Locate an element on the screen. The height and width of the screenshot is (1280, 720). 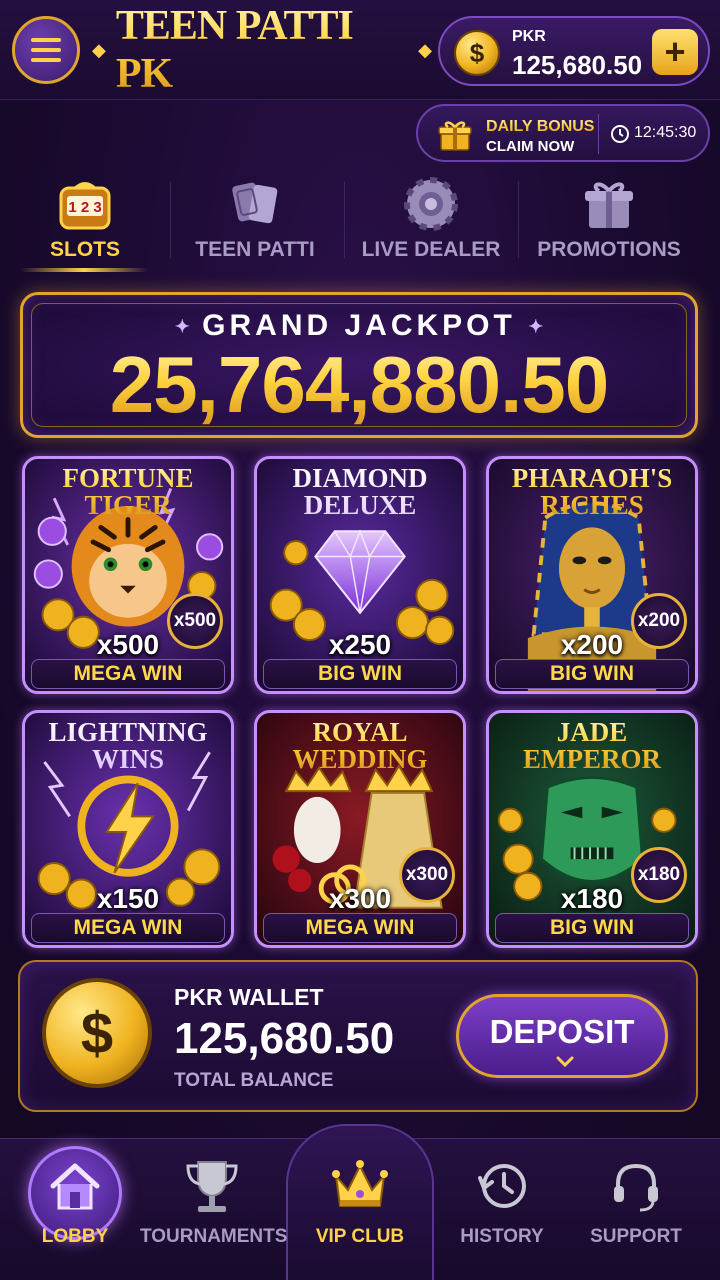
add-funds-button: + is located at coordinates (675, 52).